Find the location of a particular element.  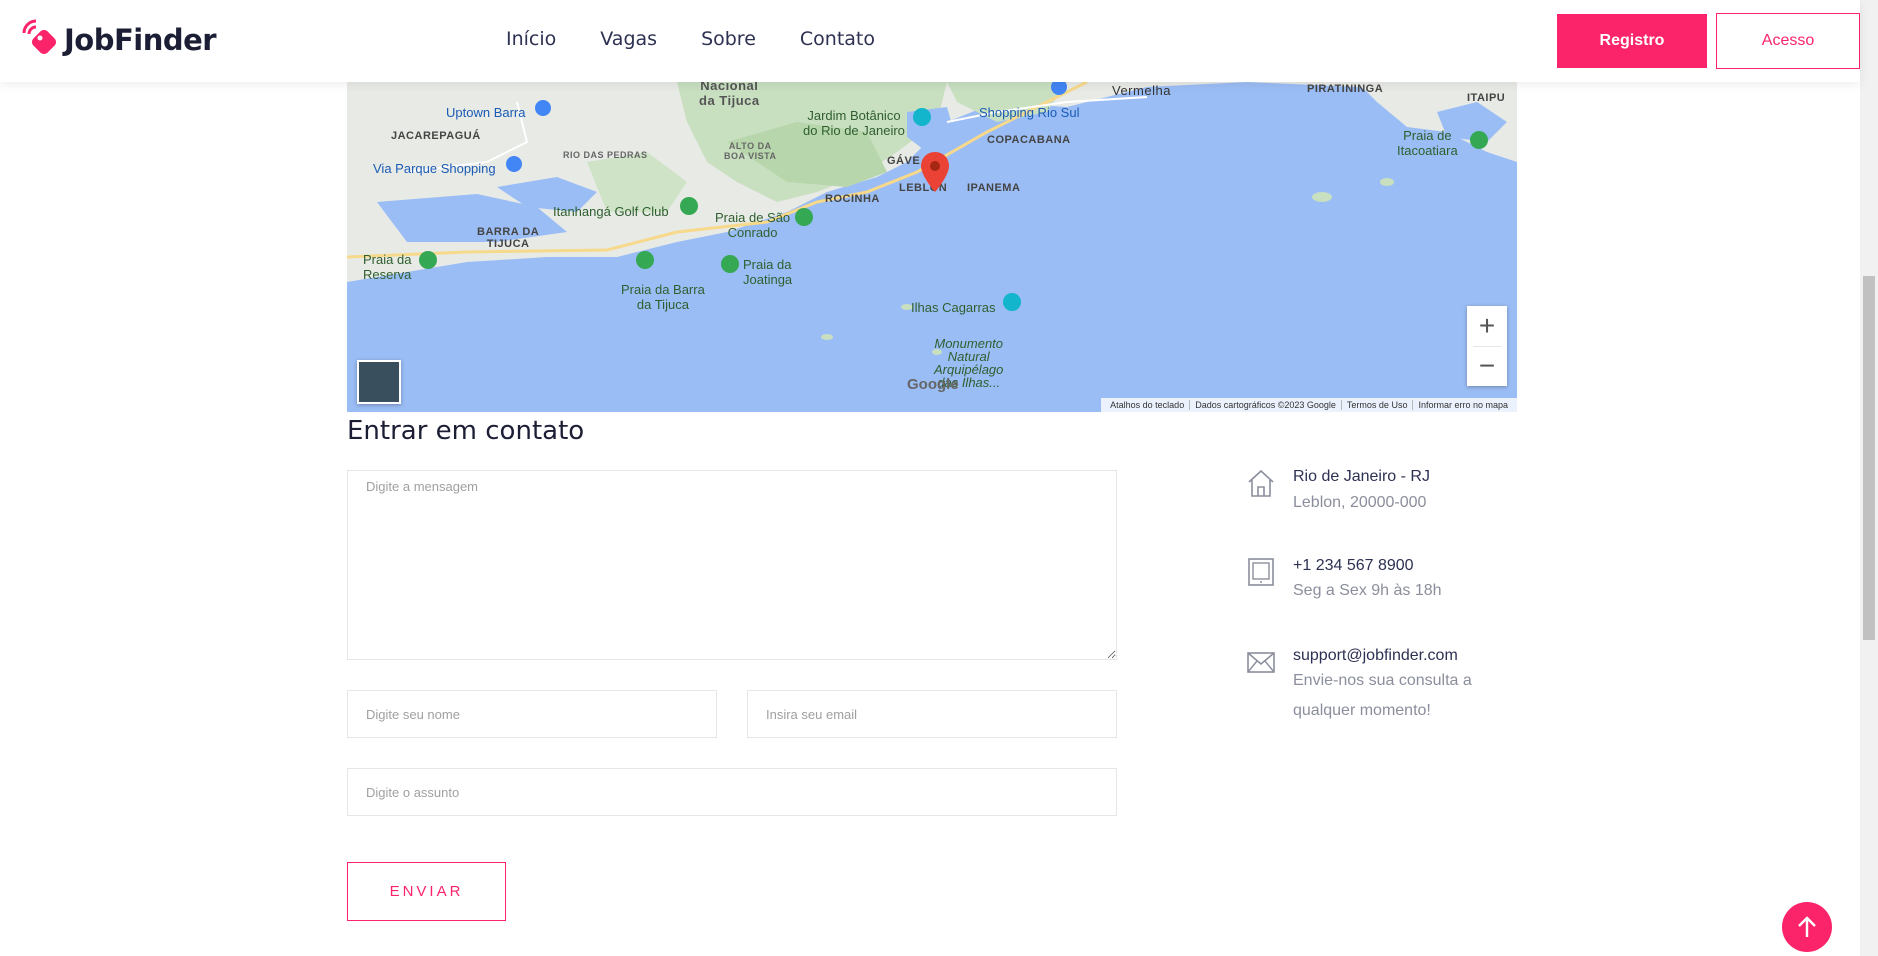

map-zoom-controls: + − is located at coordinates (1487, 346).